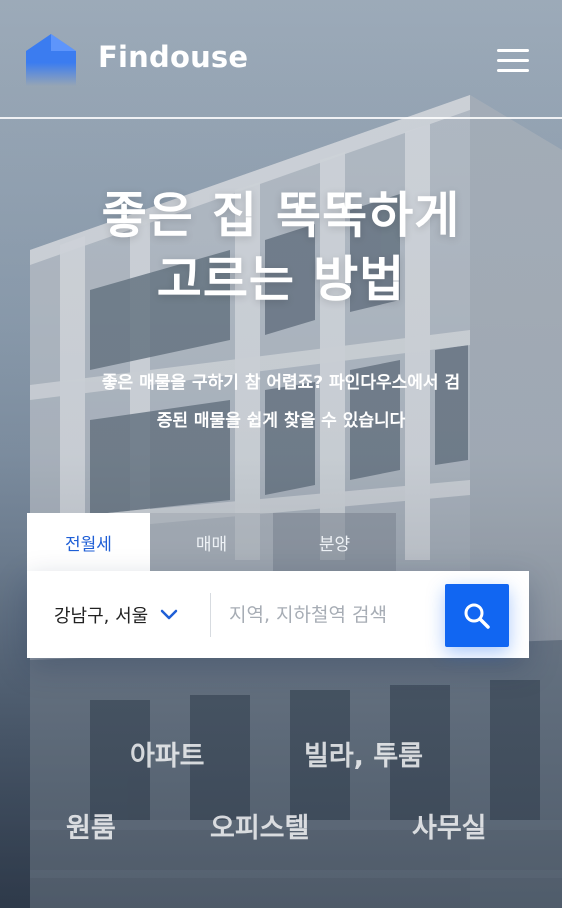 This screenshot has width=562, height=908. Describe the element at coordinates (167, 753) in the screenshot. I see `category-apartment: 아파트` at that location.